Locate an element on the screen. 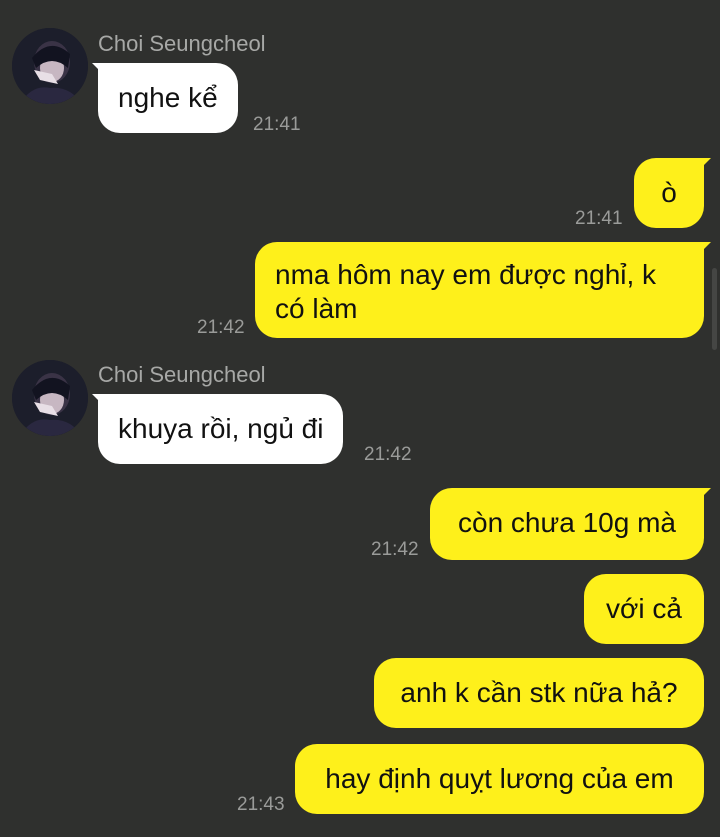  chat-scrollbar is located at coordinates (714, 309).